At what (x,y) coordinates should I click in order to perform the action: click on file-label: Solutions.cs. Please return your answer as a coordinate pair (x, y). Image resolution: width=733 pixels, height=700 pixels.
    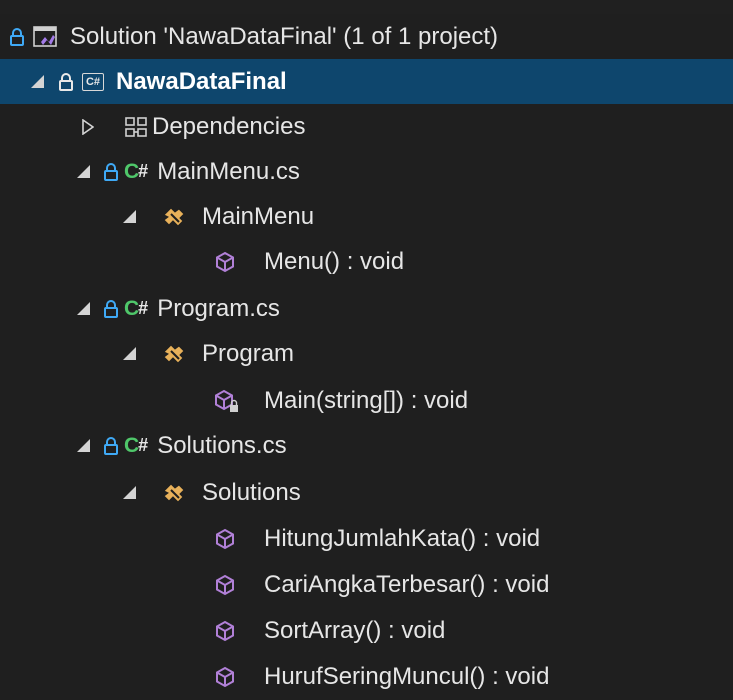
    Looking at the image, I should click on (222, 445).